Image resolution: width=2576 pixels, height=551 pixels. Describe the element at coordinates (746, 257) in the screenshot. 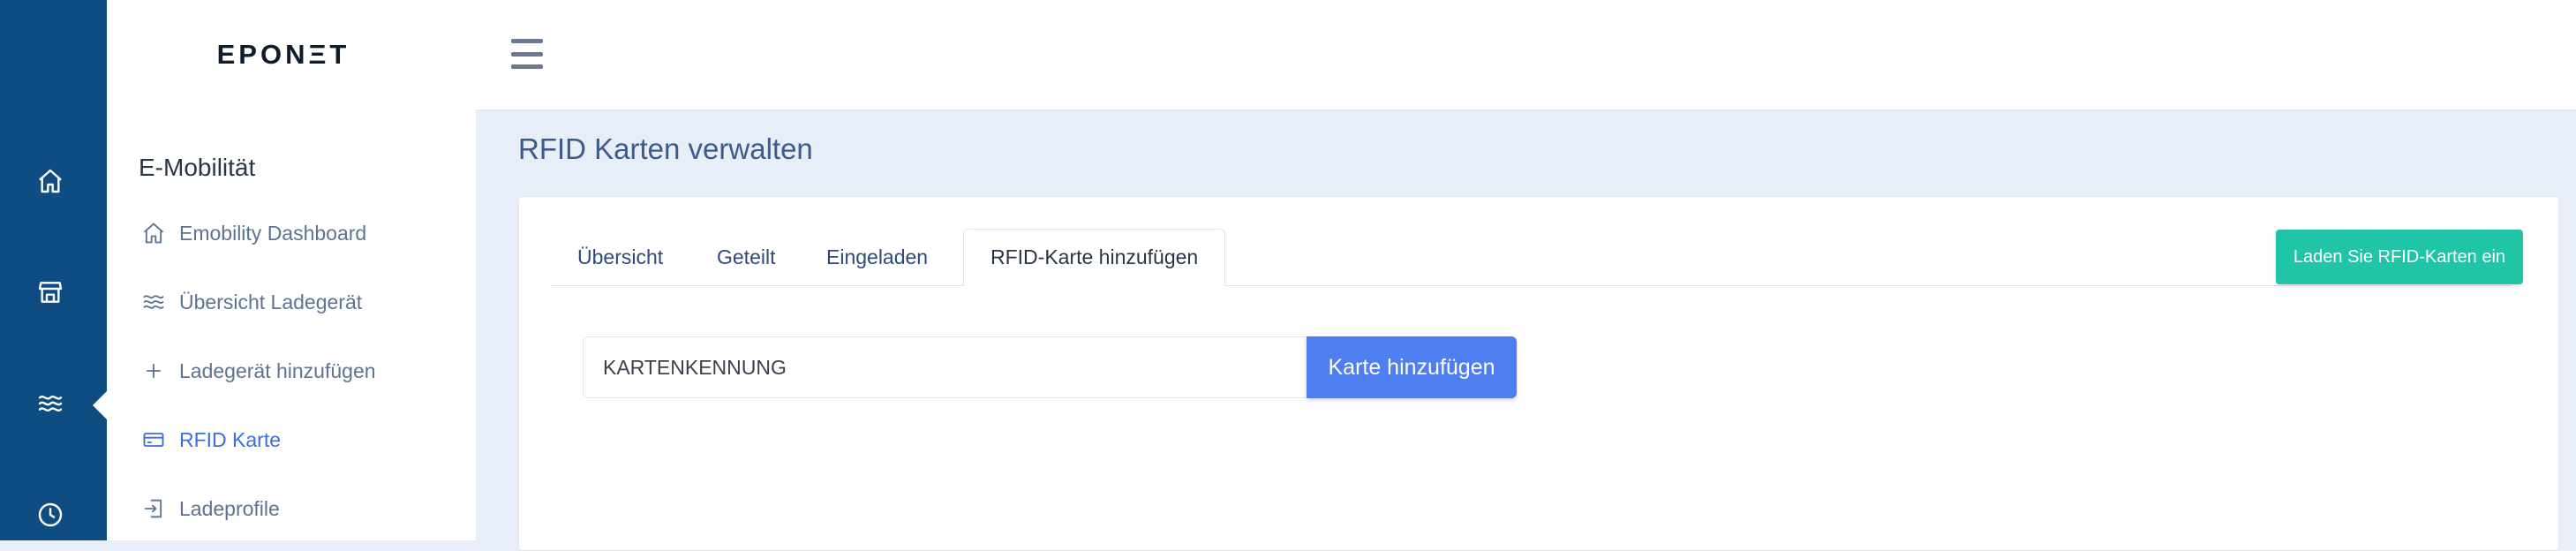

I see `tab-geteilt: Geteilt` at that location.